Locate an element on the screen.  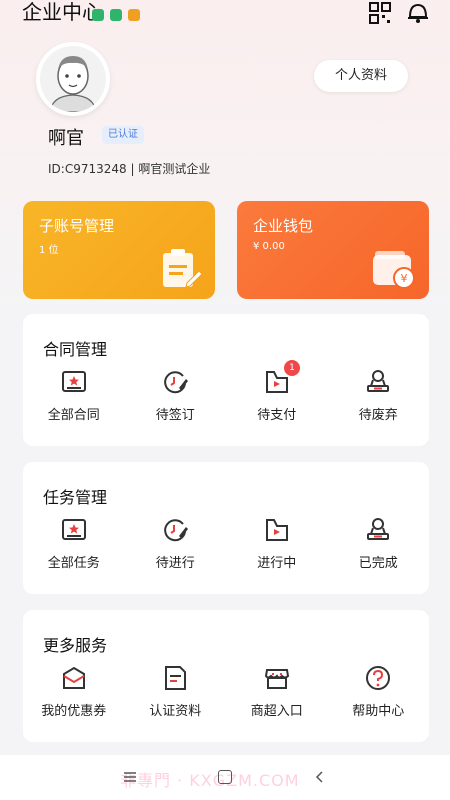
contract-all-icon is located at coordinates (73, 381).